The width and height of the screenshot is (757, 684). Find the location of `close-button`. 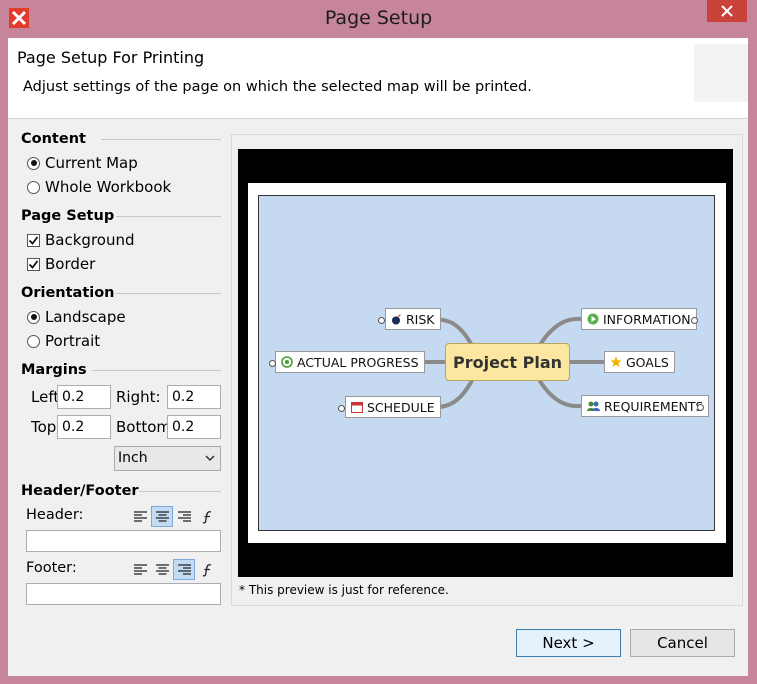

close-button is located at coordinates (727, 11).